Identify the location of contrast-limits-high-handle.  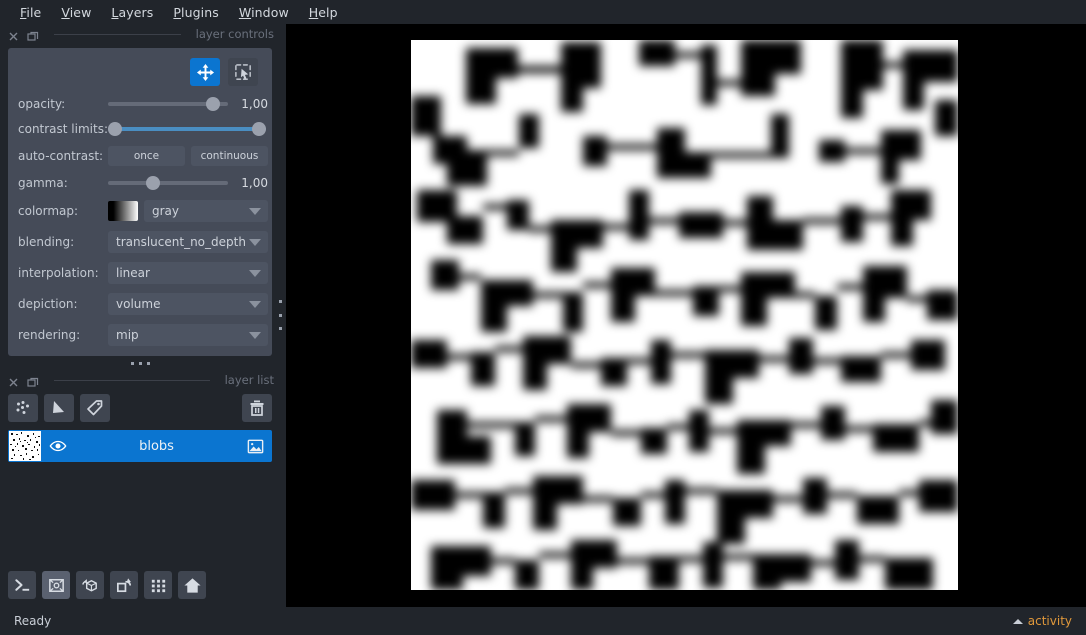
(259, 129).